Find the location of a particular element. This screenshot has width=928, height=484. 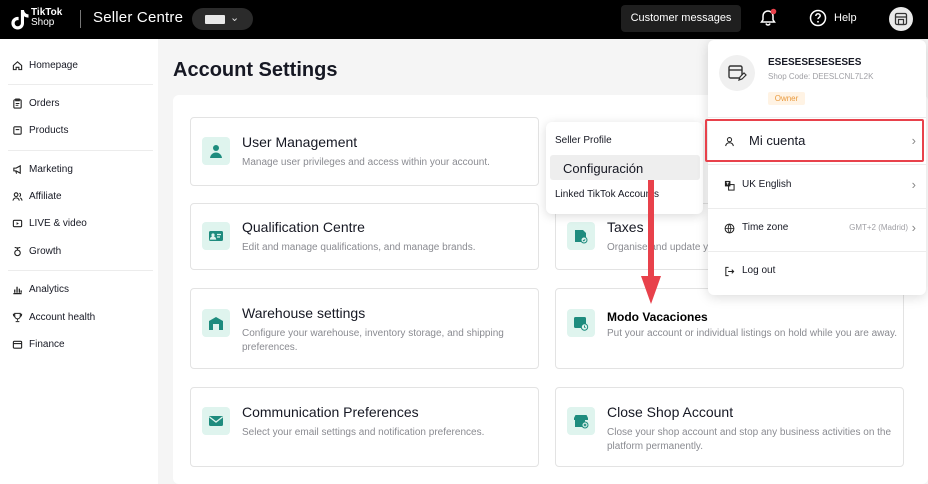

mail-icon is located at coordinates (216, 421).